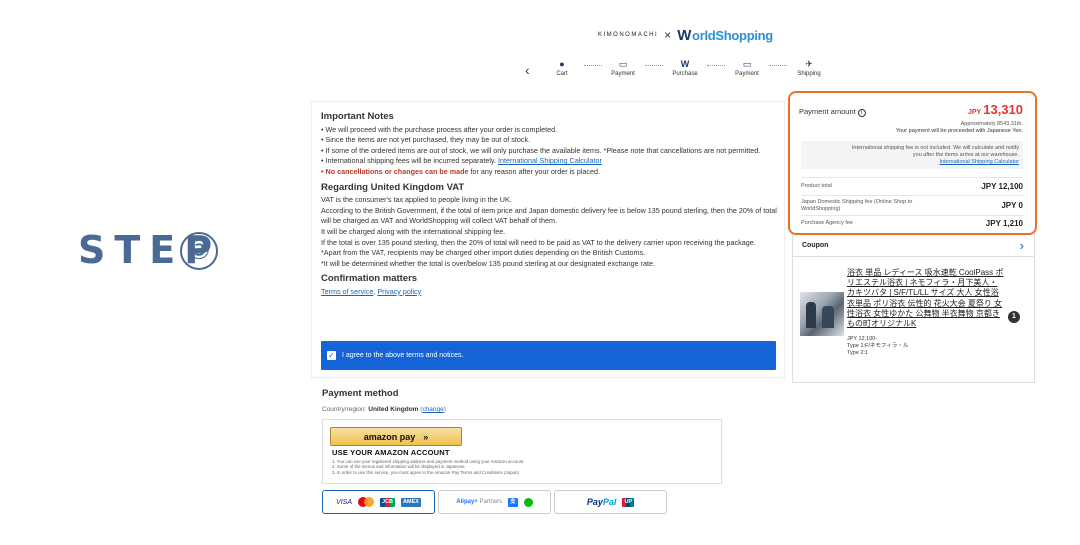 The width and height of the screenshot is (1080, 545). What do you see at coordinates (357, 116) in the screenshot?
I see `important-notes-title: Important Notes` at bounding box center [357, 116].